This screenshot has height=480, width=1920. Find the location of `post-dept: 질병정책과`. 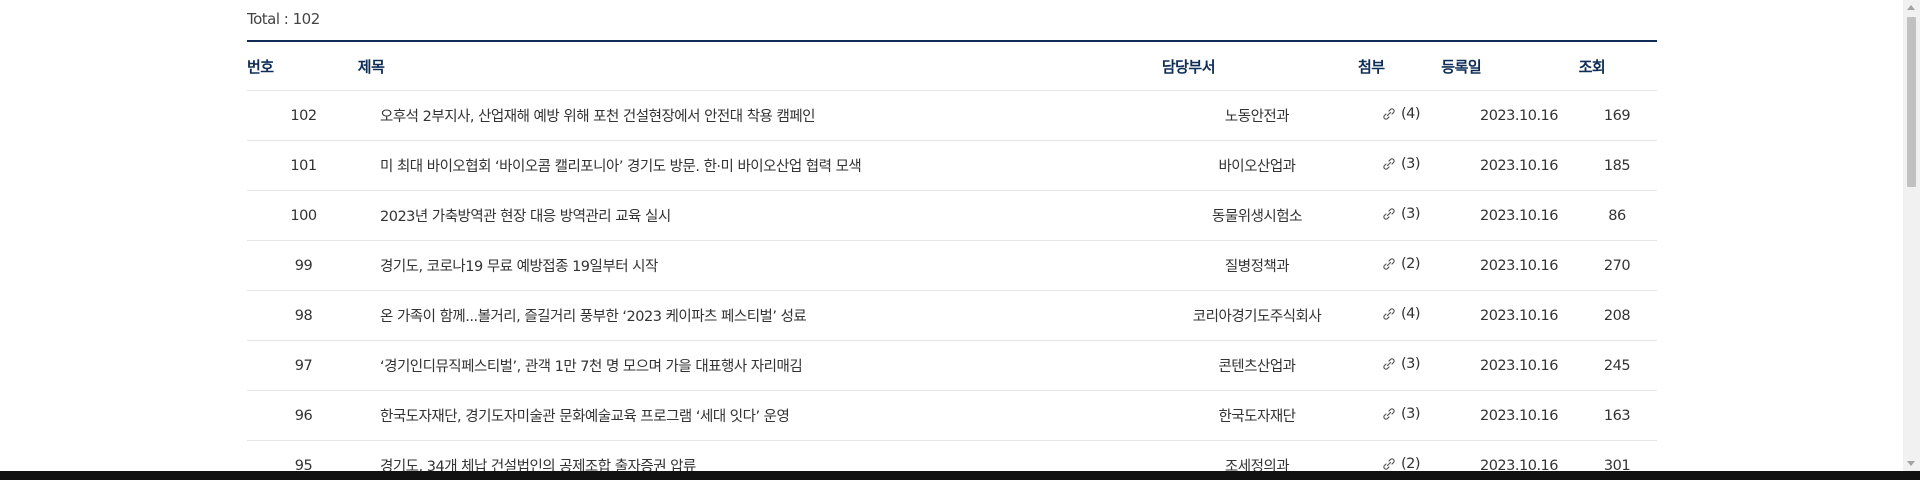

post-dept: 질병정책과 is located at coordinates (1257, 267).